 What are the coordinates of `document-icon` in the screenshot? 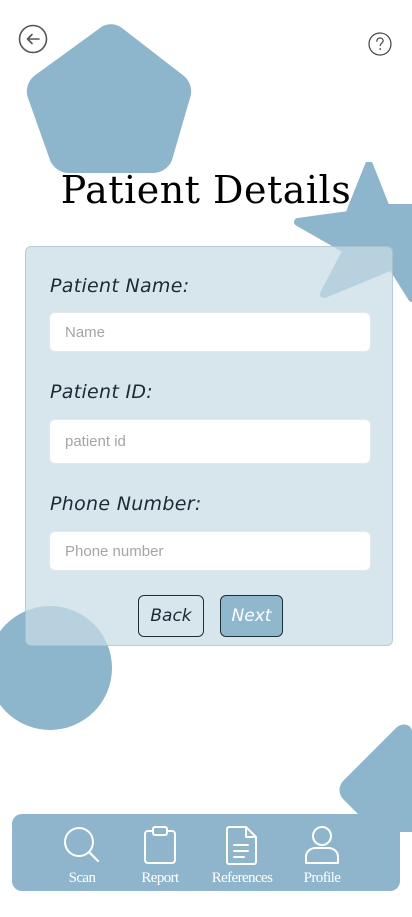 It's located at (241, 845).